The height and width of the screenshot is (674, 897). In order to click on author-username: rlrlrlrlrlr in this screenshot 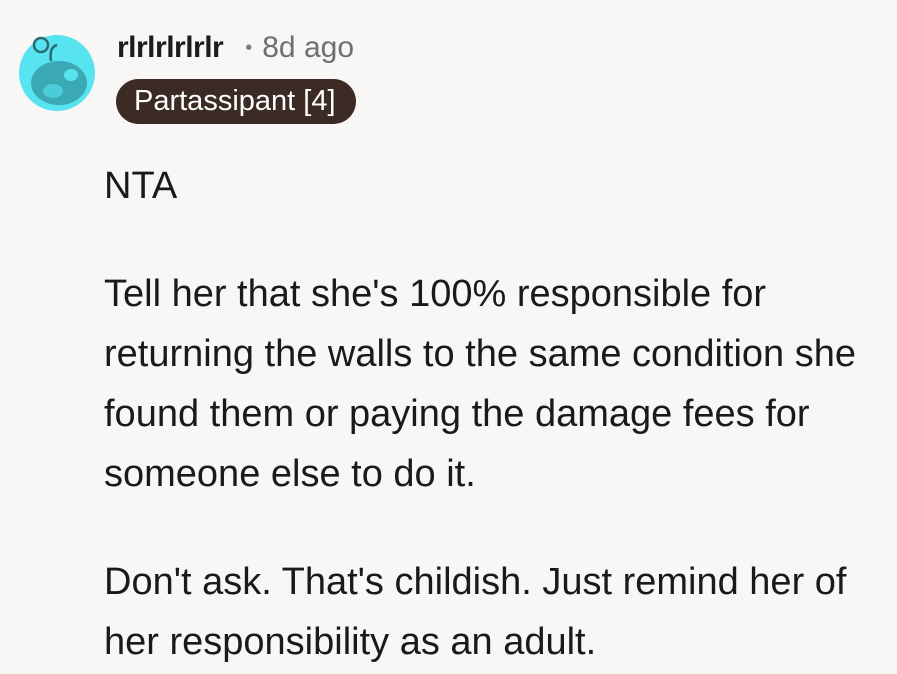, I will do `click(170, 48)`.